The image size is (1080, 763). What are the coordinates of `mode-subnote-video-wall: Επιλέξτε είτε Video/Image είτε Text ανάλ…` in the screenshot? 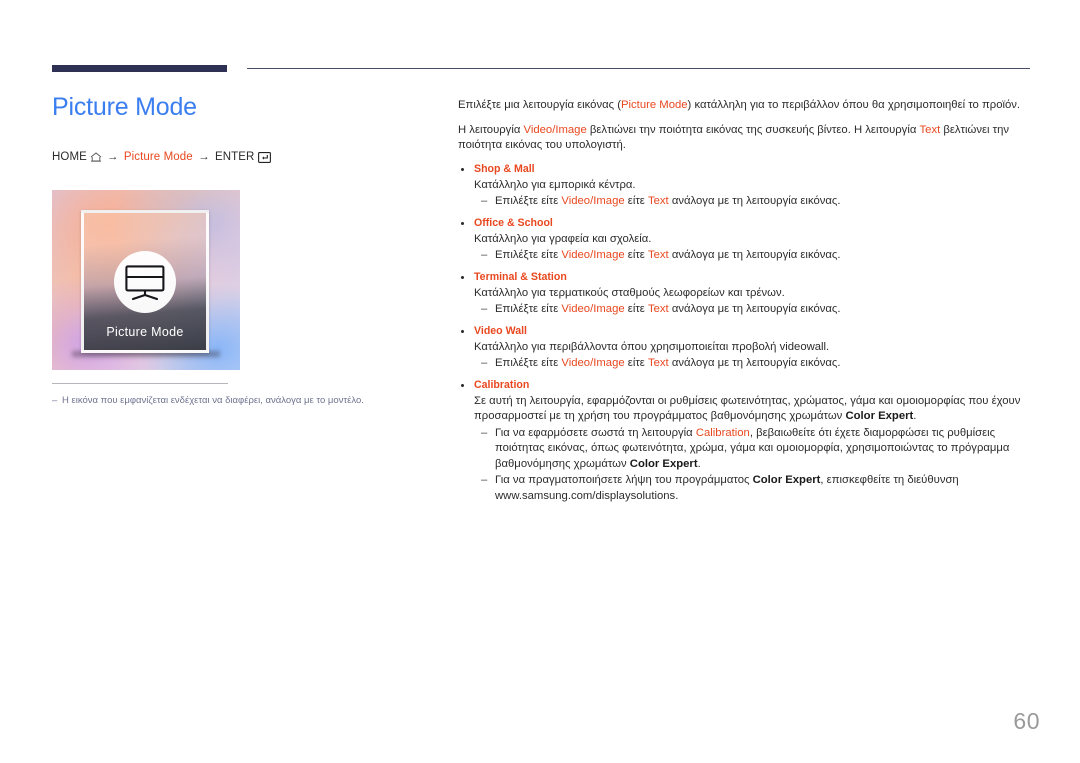 It's located at (745, 364).